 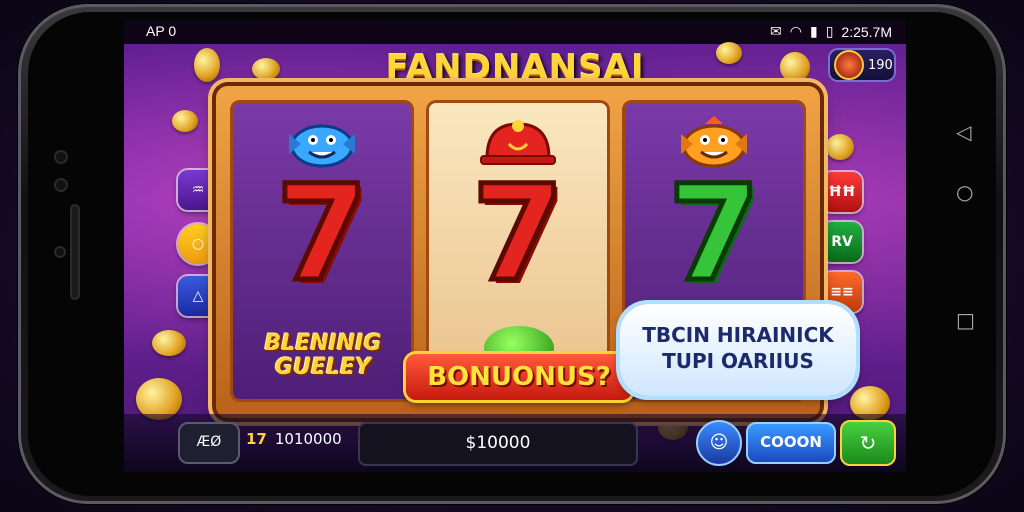 I want to click on bottom-control-bar: ÆØ 17 1010000 $10000 ☺ COOON ↻, so click(x=515, y=443).